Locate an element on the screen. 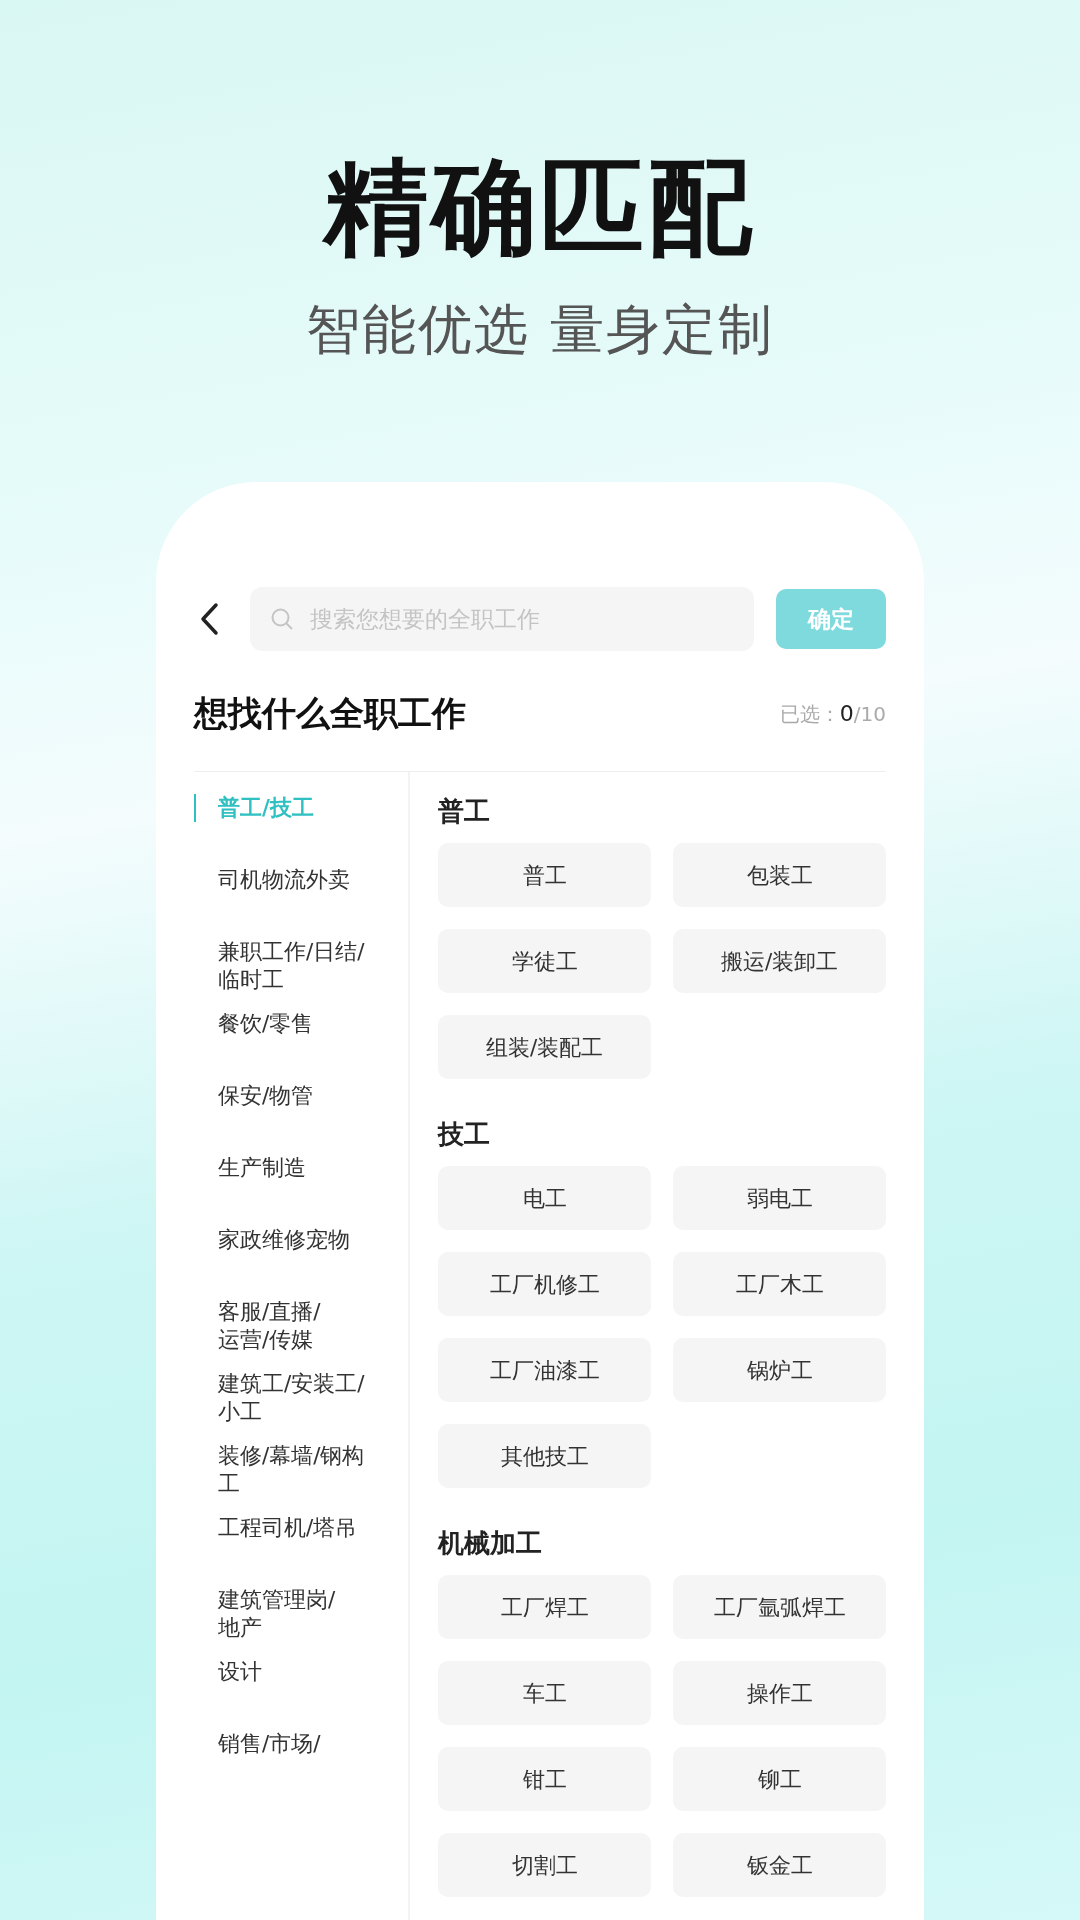 This screenshot has height=1920, width=1080. group-title: 技工 is located at coordinates (464, 1135).